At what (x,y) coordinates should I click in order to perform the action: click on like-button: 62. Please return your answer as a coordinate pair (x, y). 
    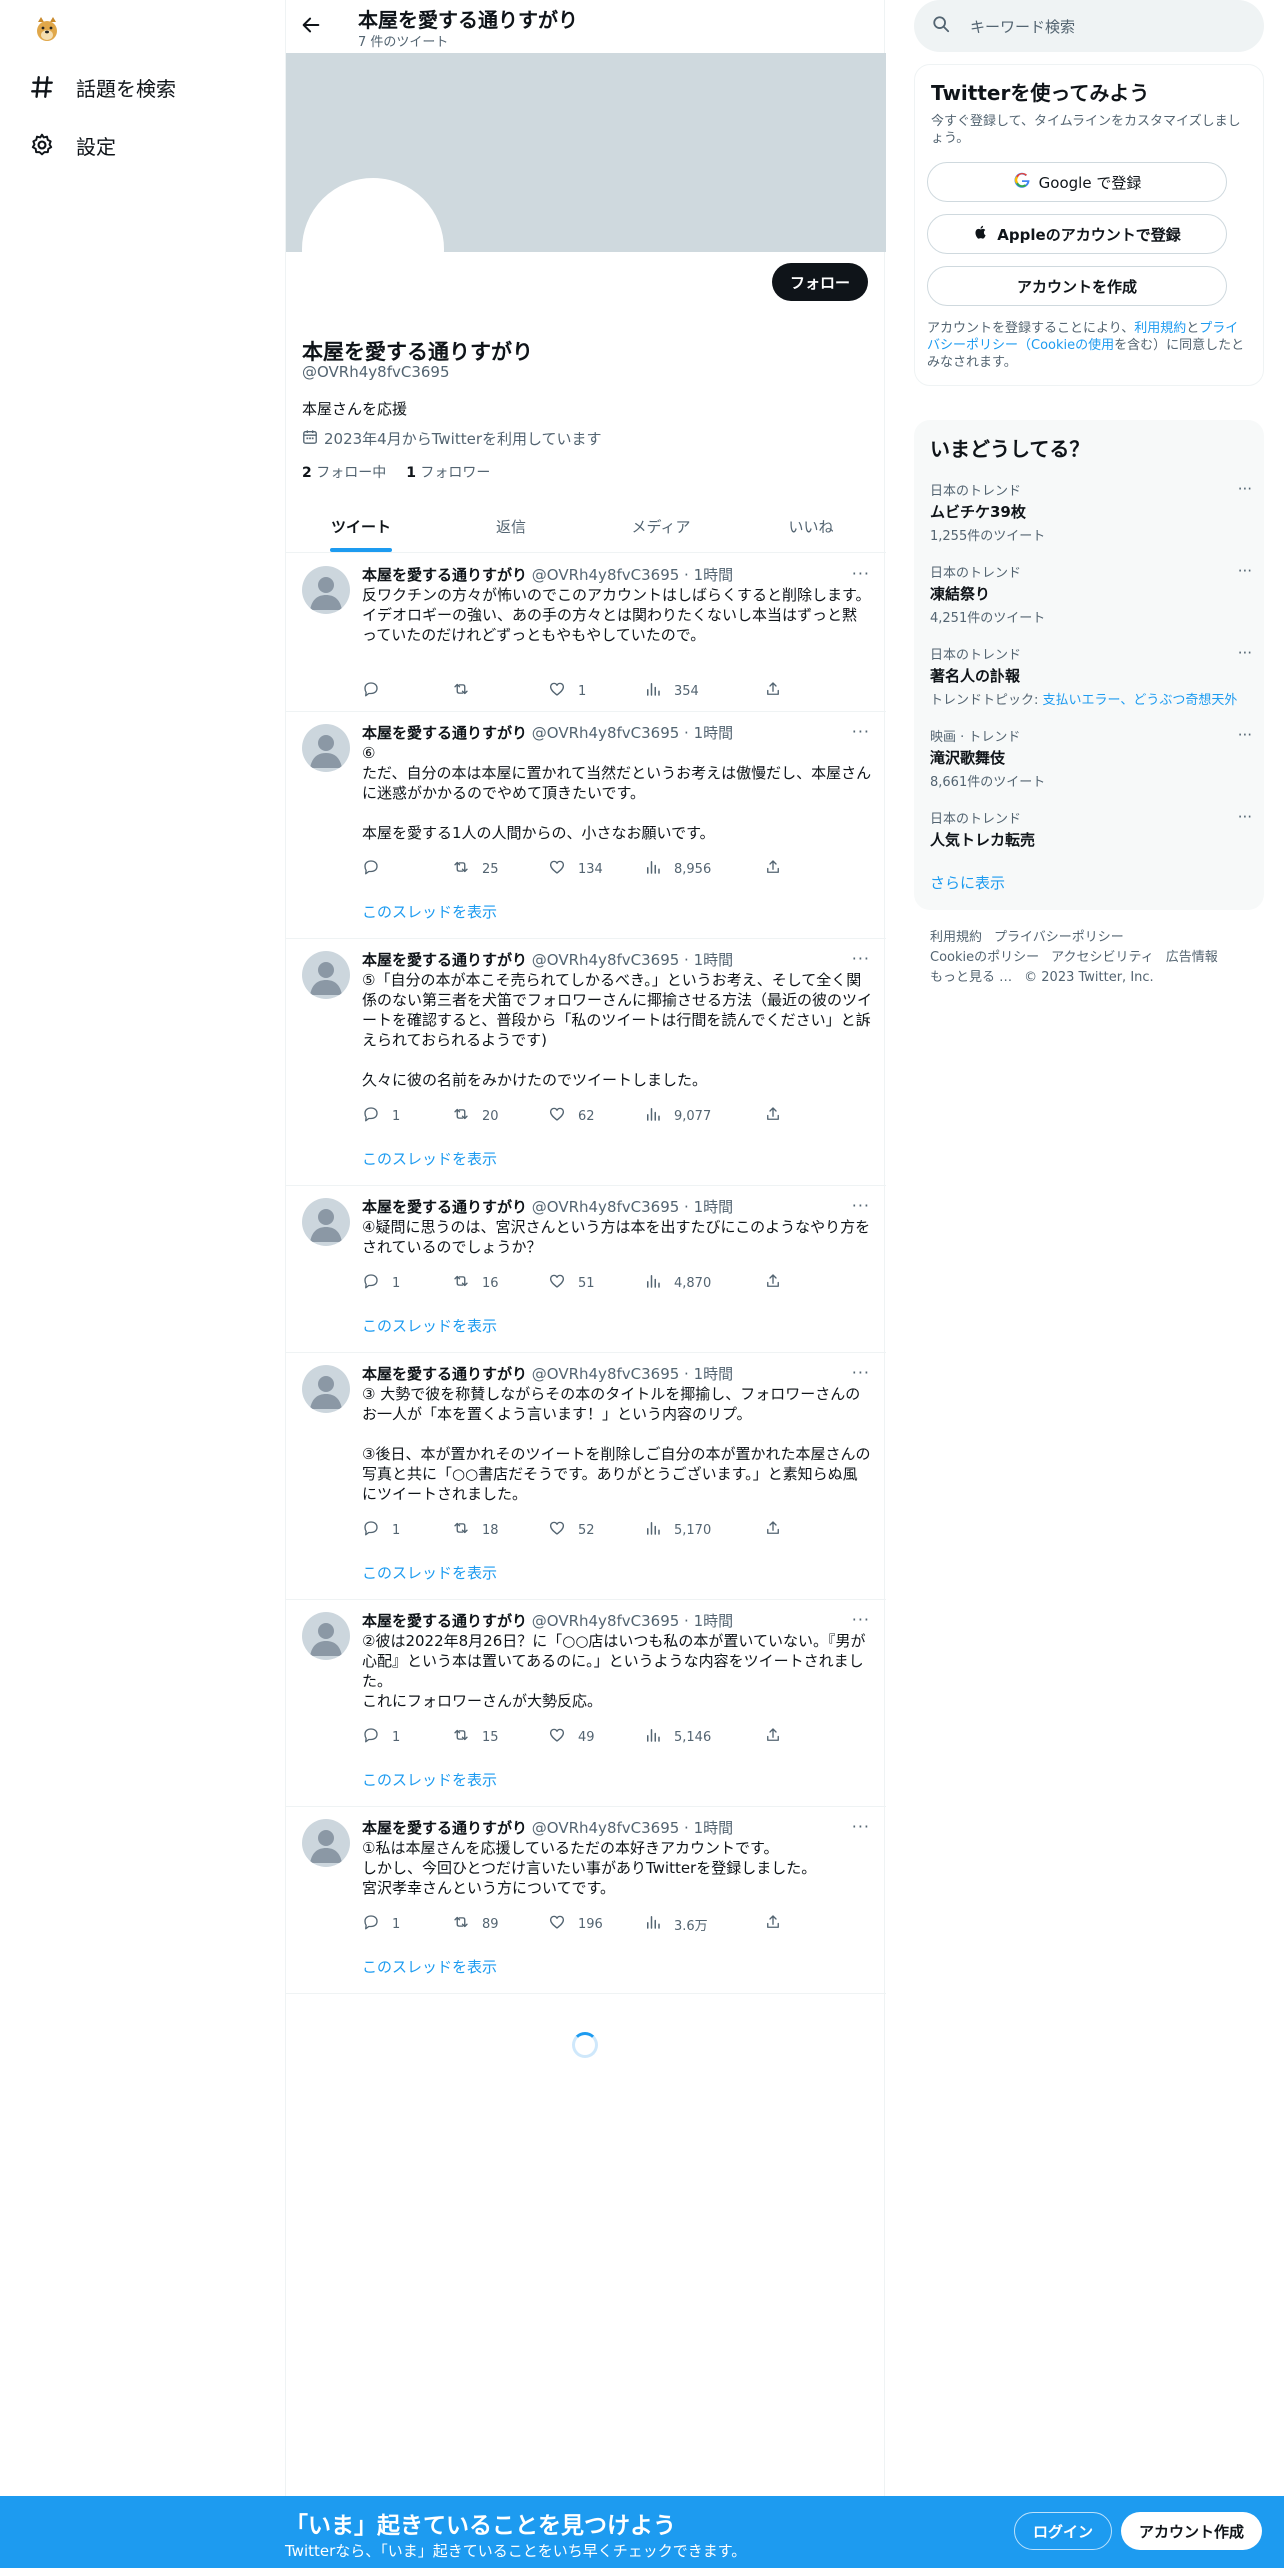
    Looking at the image, I should click on (596, 1116).